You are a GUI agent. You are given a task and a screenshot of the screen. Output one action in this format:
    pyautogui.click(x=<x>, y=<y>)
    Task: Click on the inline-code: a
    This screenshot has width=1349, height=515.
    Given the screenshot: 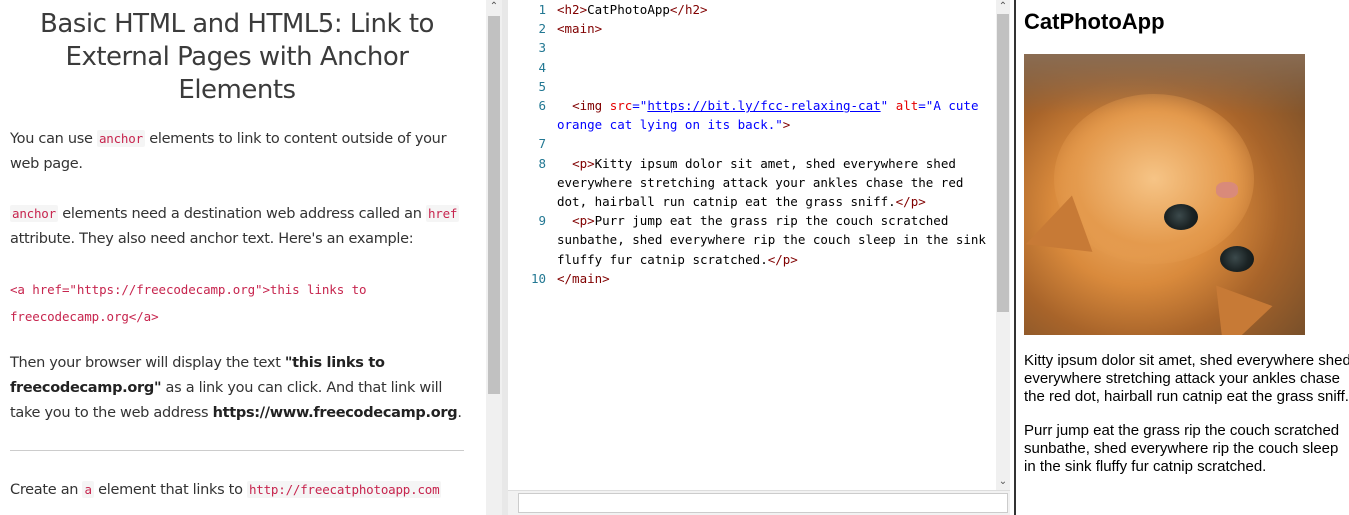 What is the action you would take?
    pyautogui.click(x=88, y=489)
    